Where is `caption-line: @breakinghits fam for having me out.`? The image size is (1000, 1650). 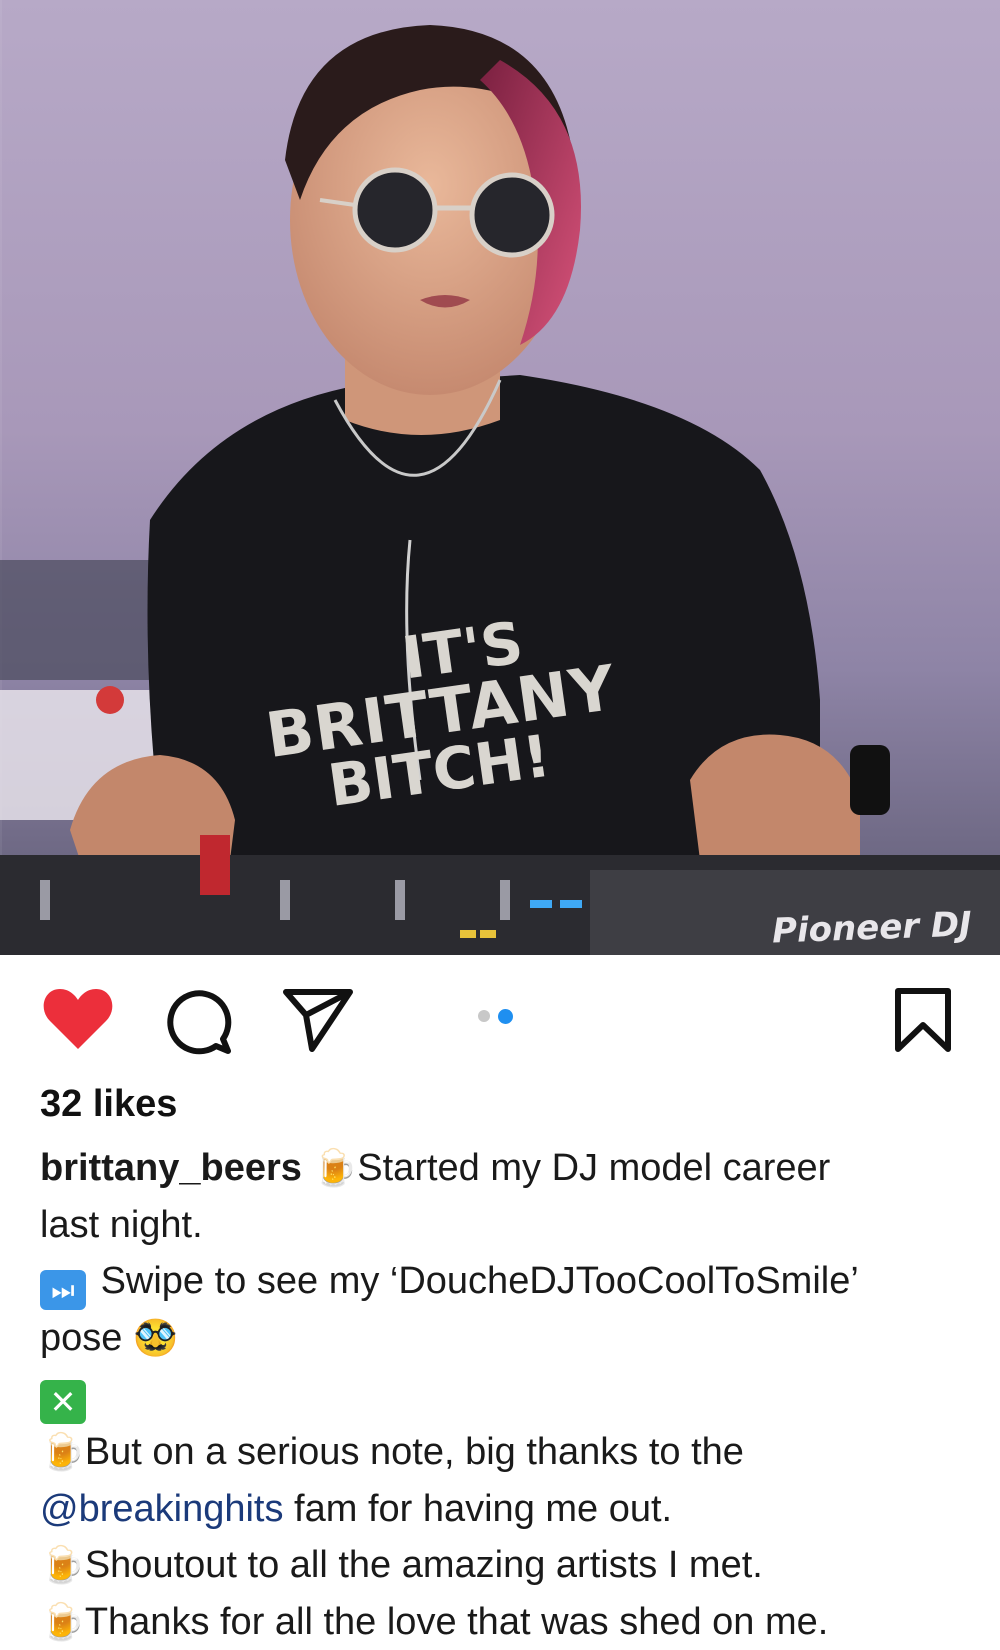 caption-line: @breakinghits fam for having me out. is located at coordinates (505, 1509).